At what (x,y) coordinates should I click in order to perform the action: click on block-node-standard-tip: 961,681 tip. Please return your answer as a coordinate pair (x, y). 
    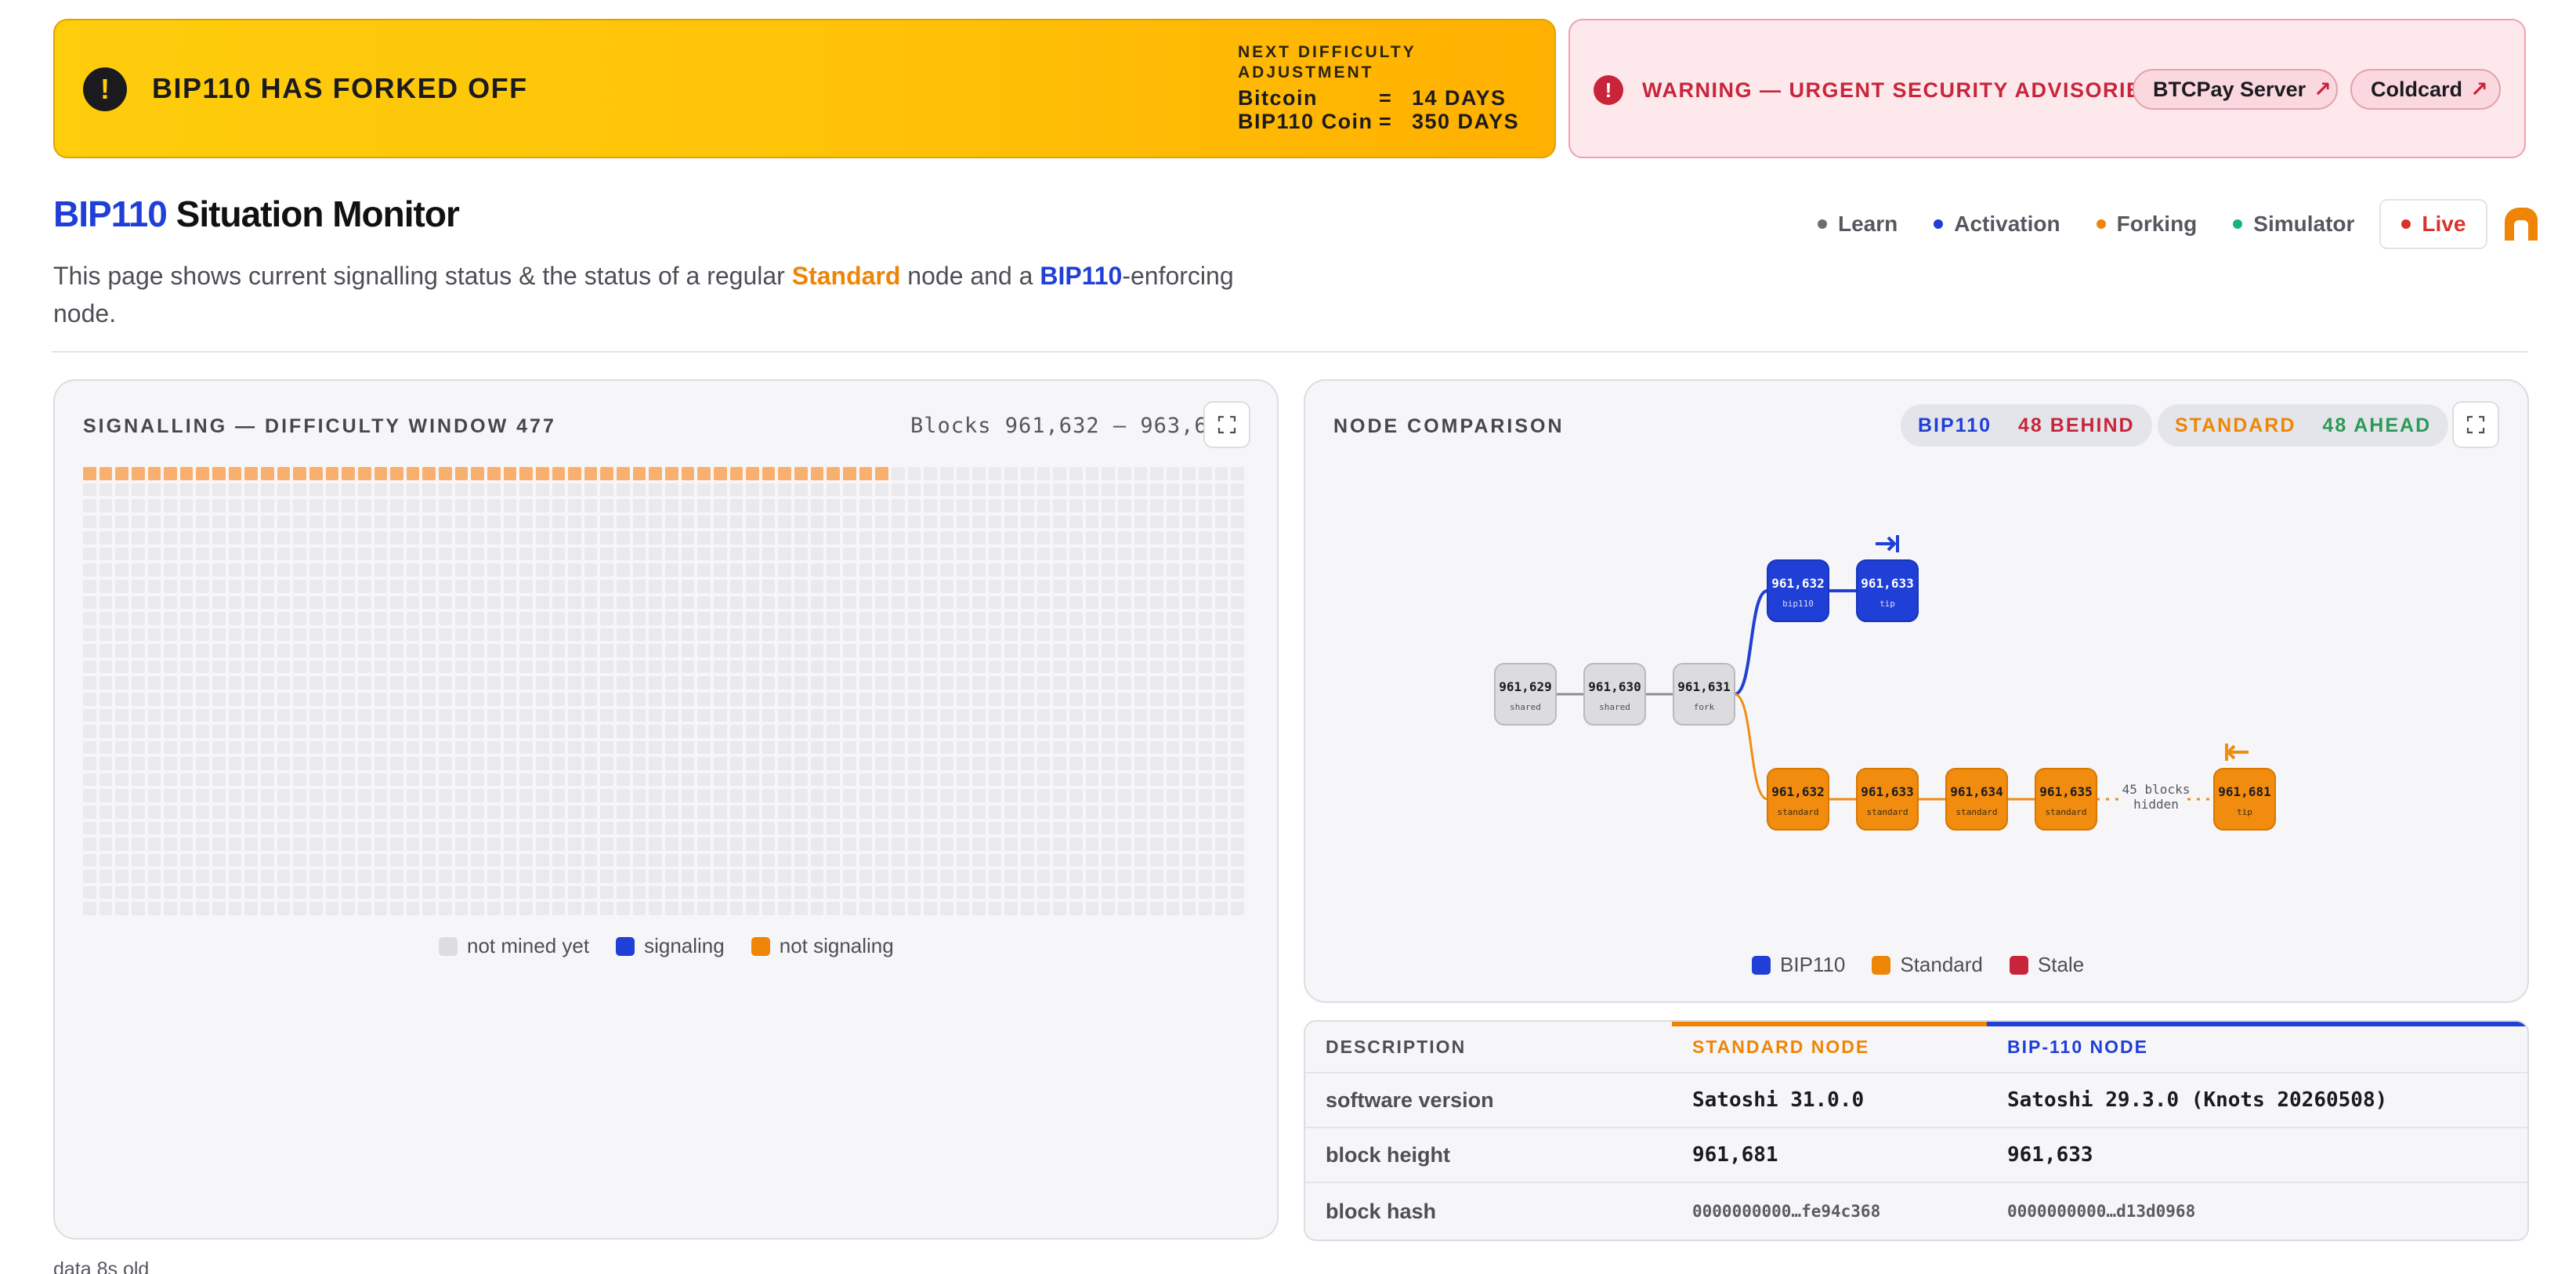
    Looking at the image, I should click on (2244, 800).